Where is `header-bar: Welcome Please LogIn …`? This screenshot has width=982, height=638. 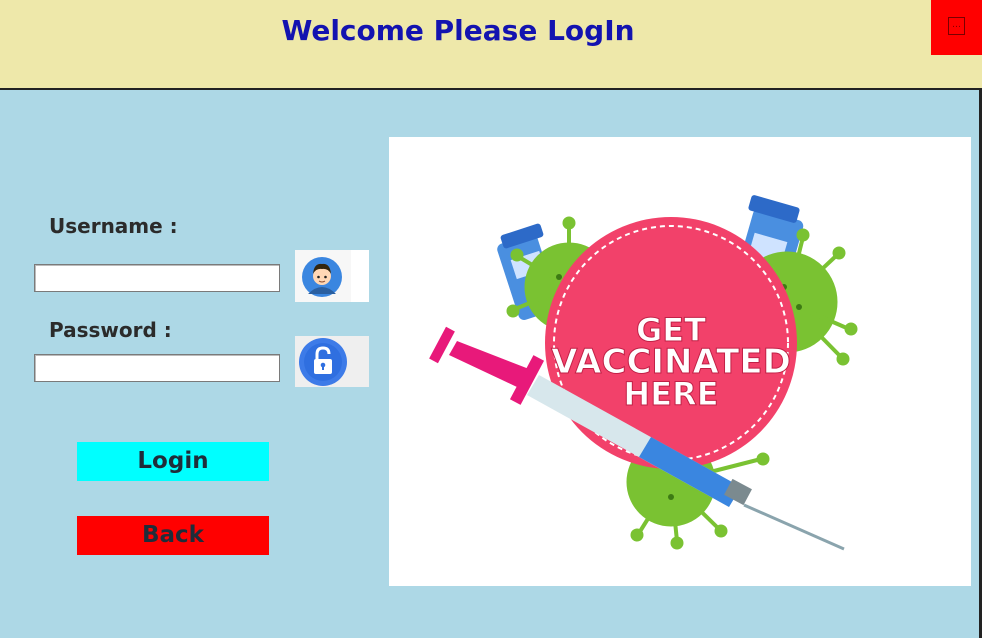
header-bar: Welcome Please LogIn … is located at coordinates (491, 45).